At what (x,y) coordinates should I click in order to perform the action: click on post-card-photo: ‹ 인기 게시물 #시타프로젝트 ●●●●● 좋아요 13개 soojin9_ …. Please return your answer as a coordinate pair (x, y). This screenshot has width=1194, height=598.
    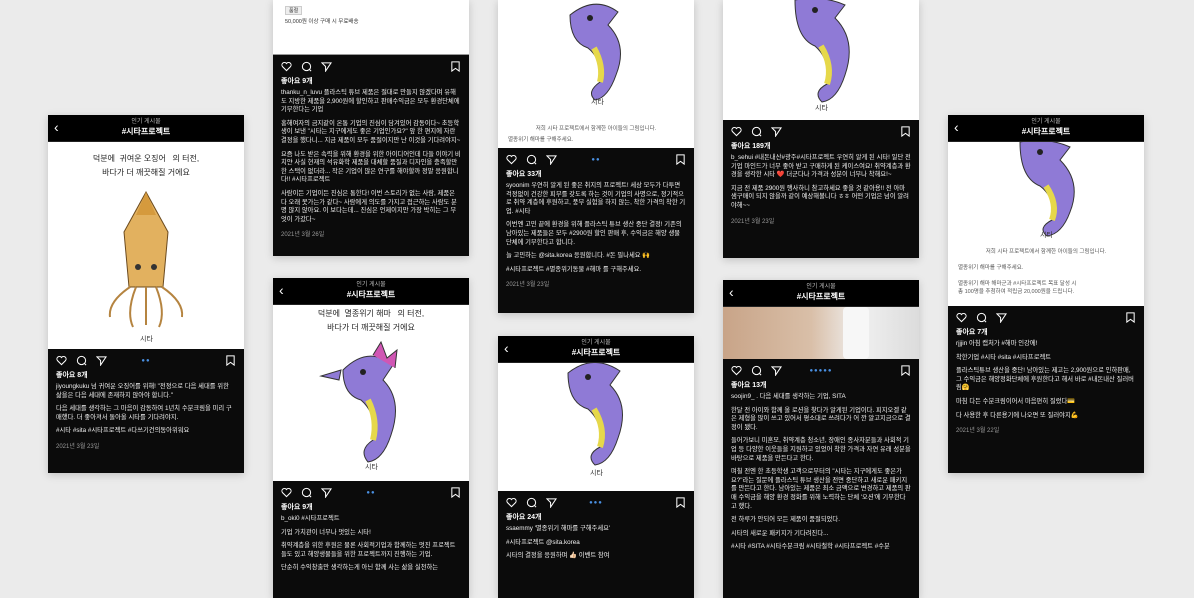
    Looking at the image, I should click on (821, 439).